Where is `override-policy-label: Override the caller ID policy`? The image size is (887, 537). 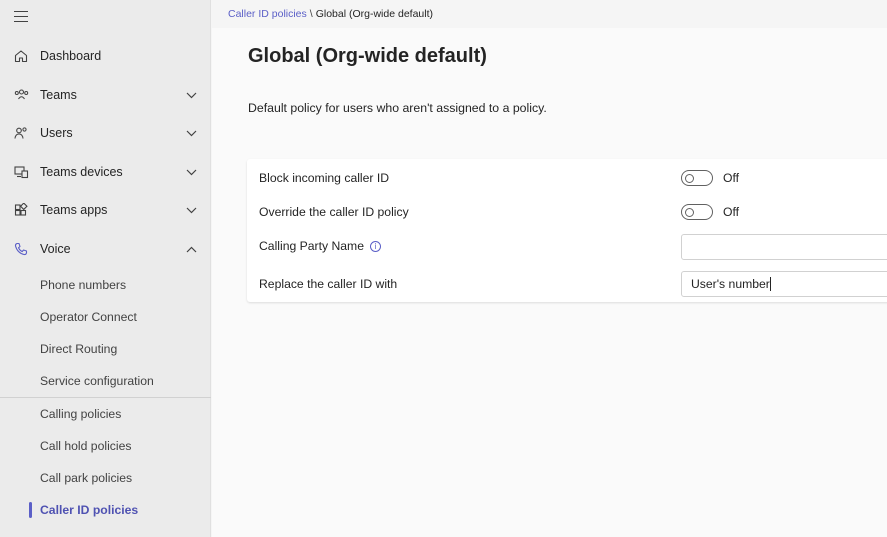 override-policy-label: Override the caller ID policy is located at coordinates (334, 212).